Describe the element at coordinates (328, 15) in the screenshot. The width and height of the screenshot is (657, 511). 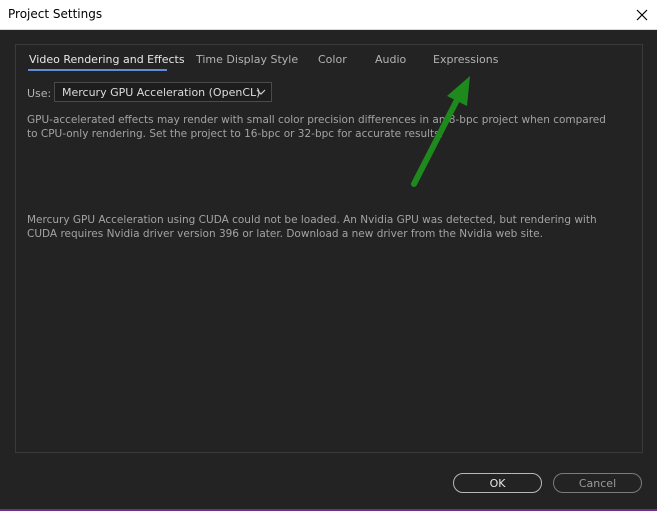
I see `title-bar: Project Settings` at that location.